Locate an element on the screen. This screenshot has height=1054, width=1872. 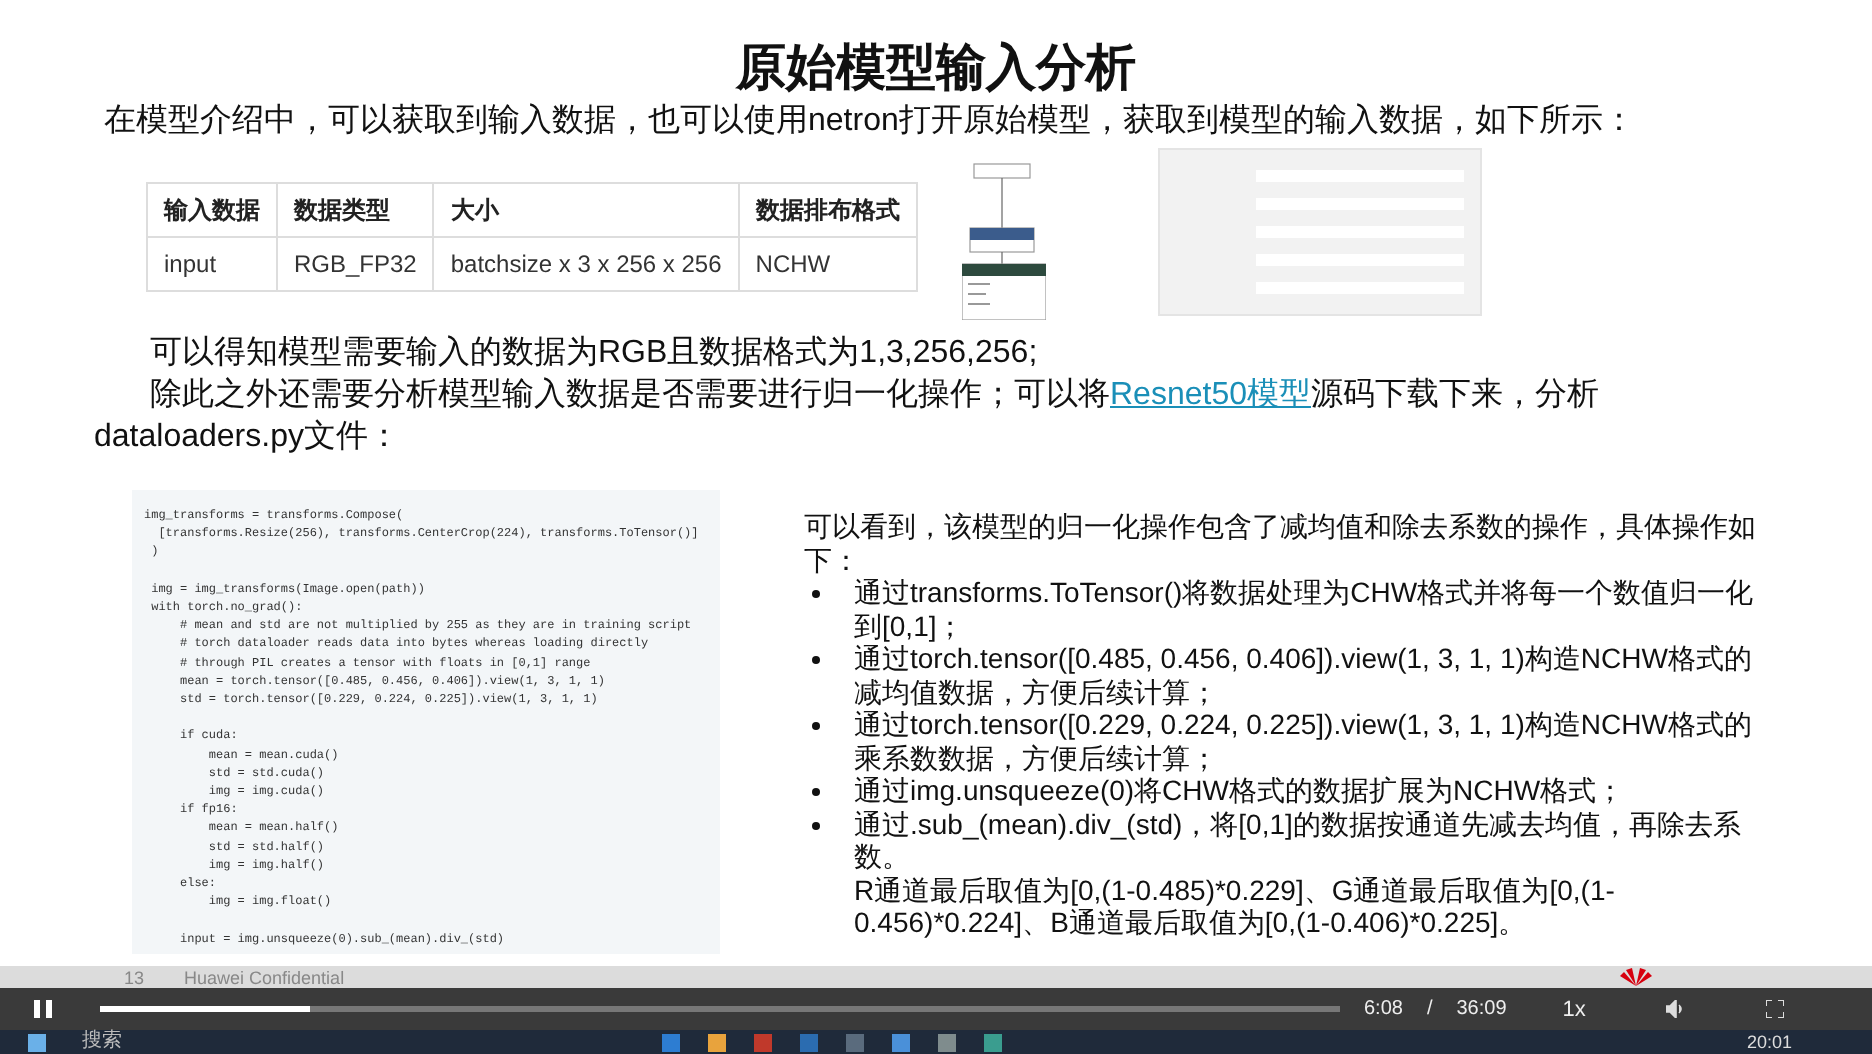
progress-track is located at coordinates (720, 1009).